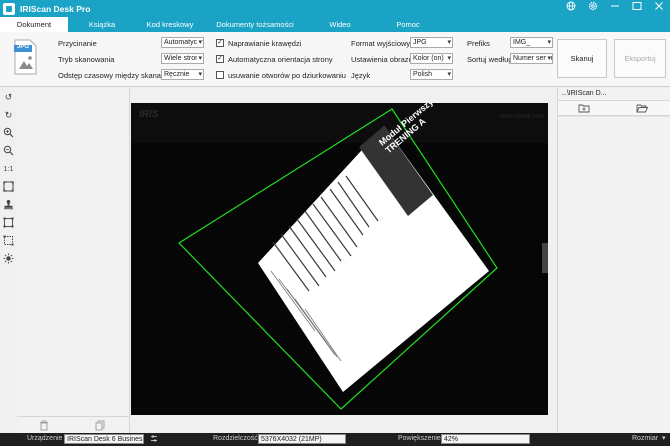 Image resolution: width=670 pixels, height=446 pixels. Describe the element at coordinates (104, 439) in the screenshot. I see `device-select: IRIScan Desk 6 Business` at that location.